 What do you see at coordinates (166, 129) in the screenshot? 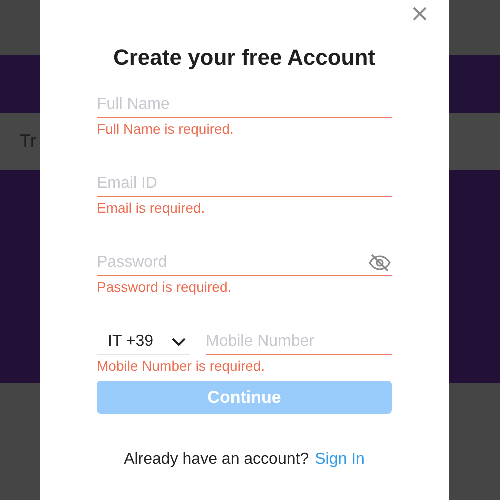
I see `error-message: Full Name is required.` at bounding box center [166, 129].